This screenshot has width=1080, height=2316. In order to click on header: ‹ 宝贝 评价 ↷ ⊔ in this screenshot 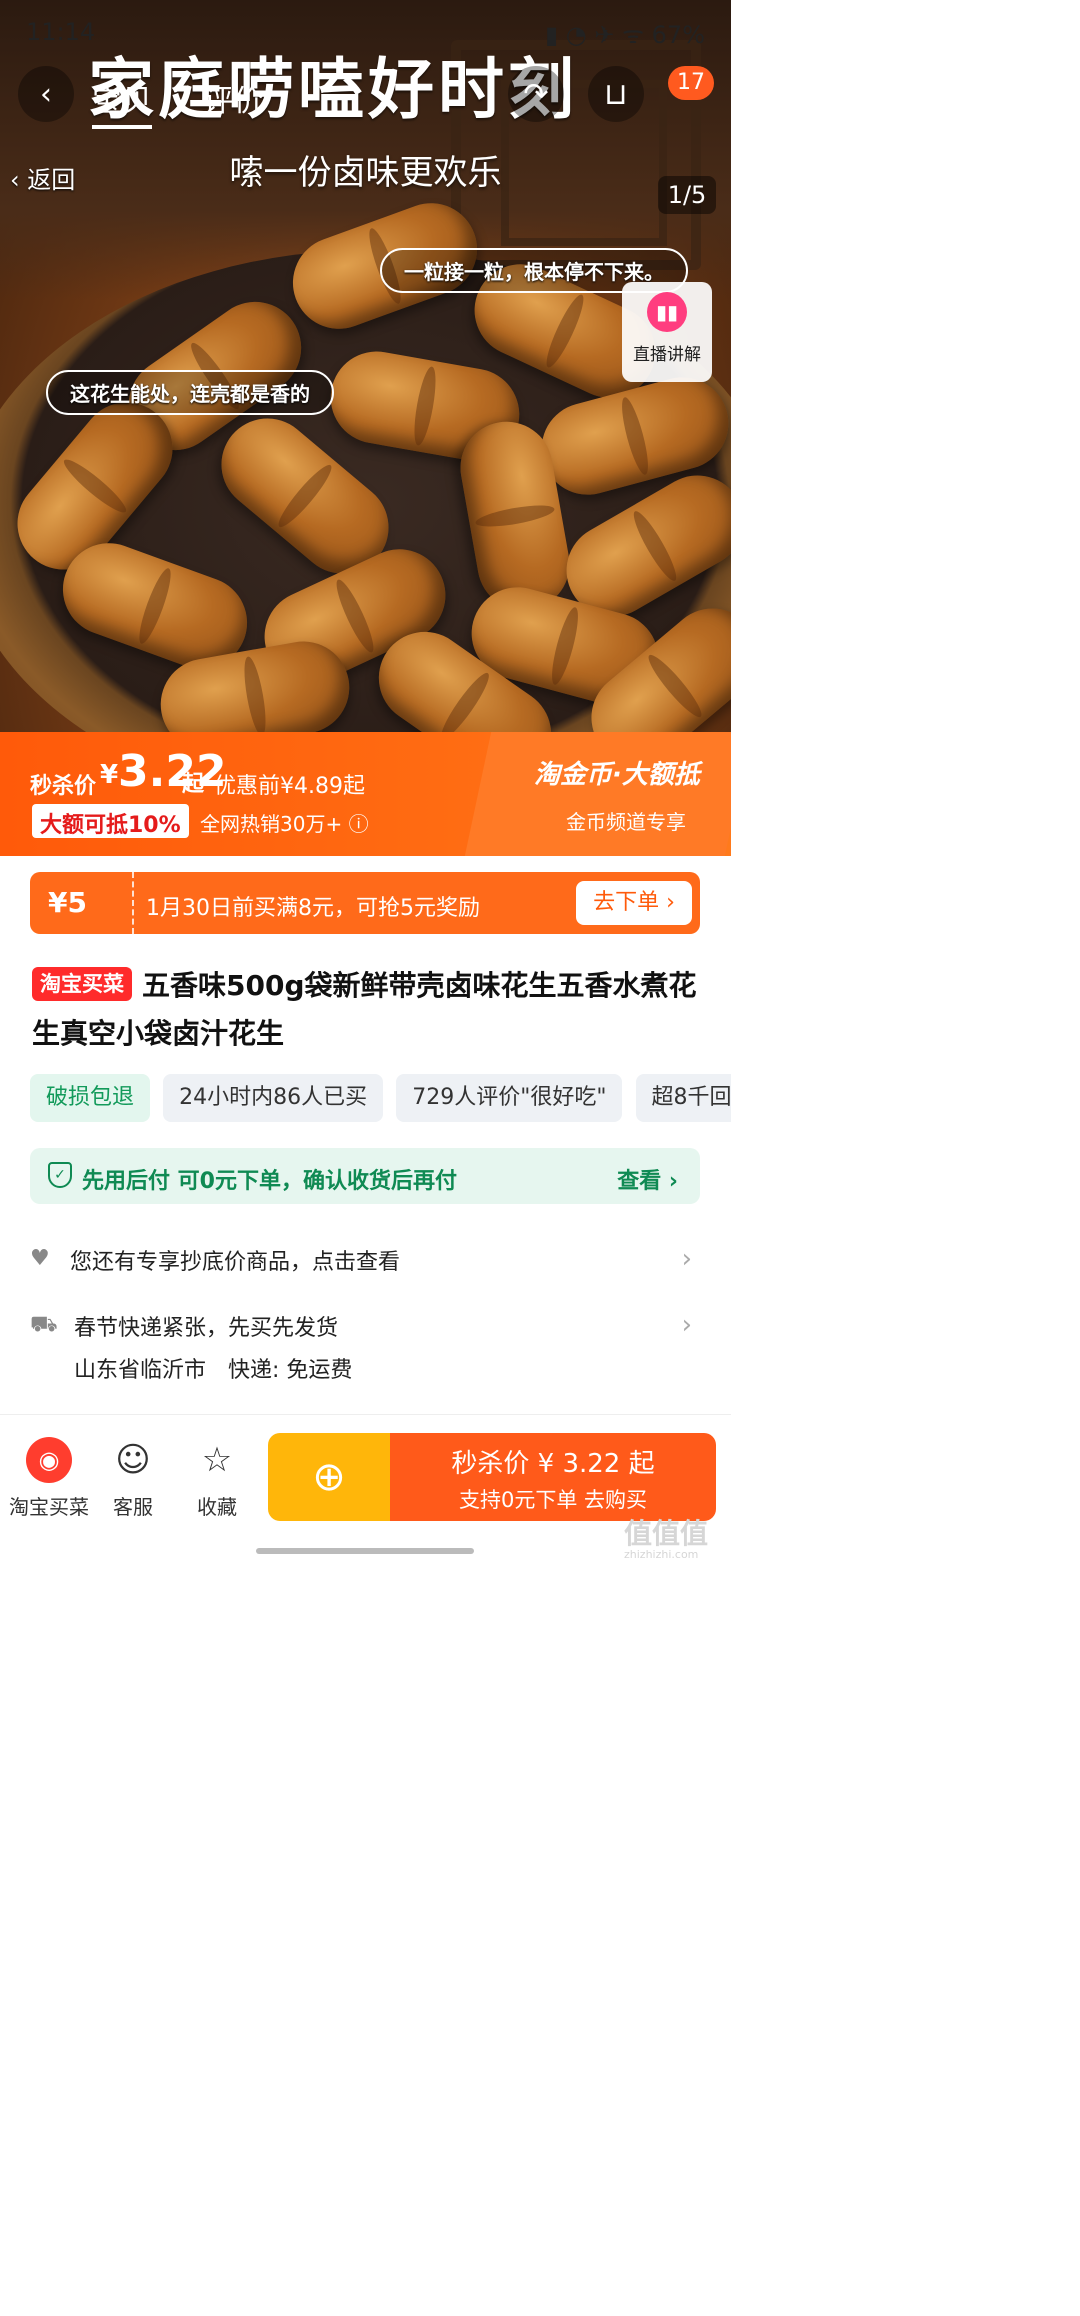, I will do `click(365, 97)`.